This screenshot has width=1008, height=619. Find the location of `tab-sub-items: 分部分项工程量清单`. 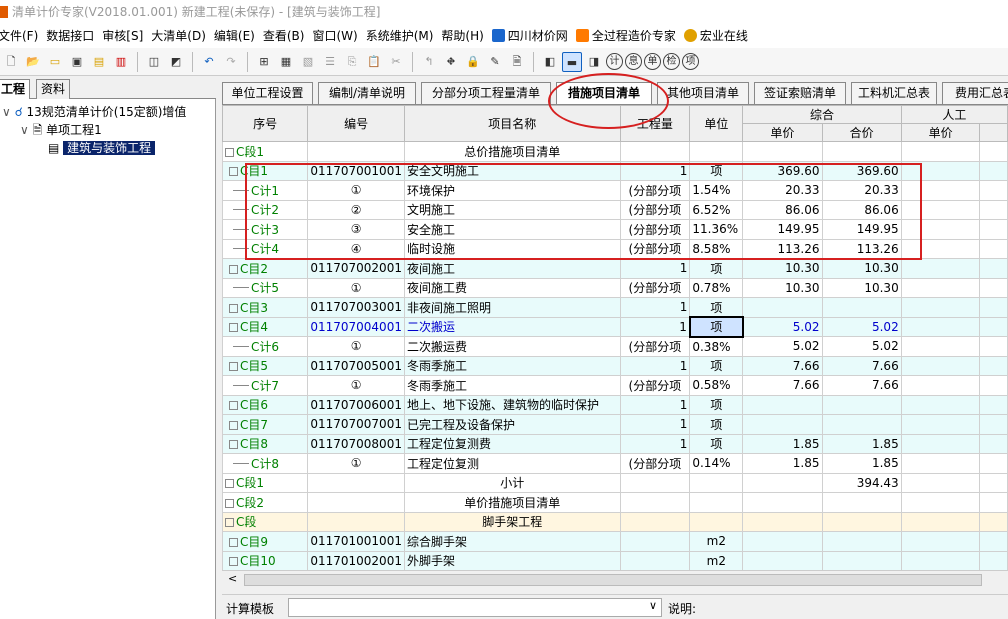

tab-sub-items: 分部分项工程量清单 is located at coordinates (486, 93).